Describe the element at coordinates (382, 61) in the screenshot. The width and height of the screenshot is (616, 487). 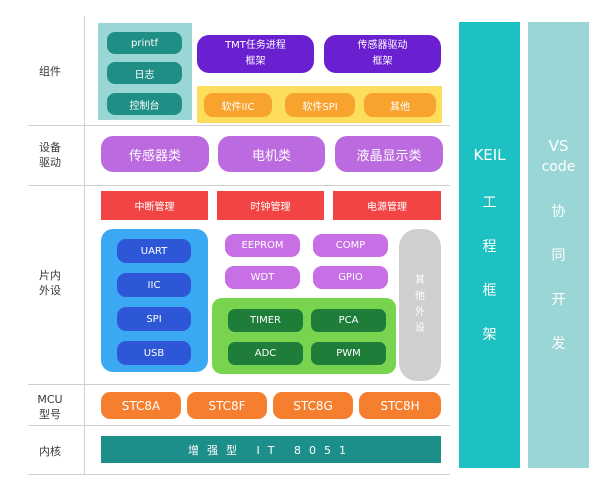
I see `sensor-framework-line2: 框架` at that location.